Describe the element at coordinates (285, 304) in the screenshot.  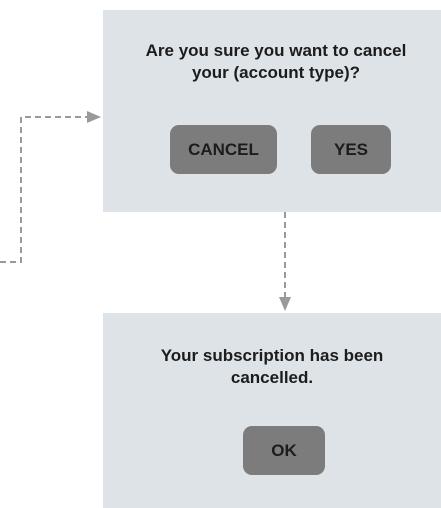
I see `arrowhead-down-icon` at that location.